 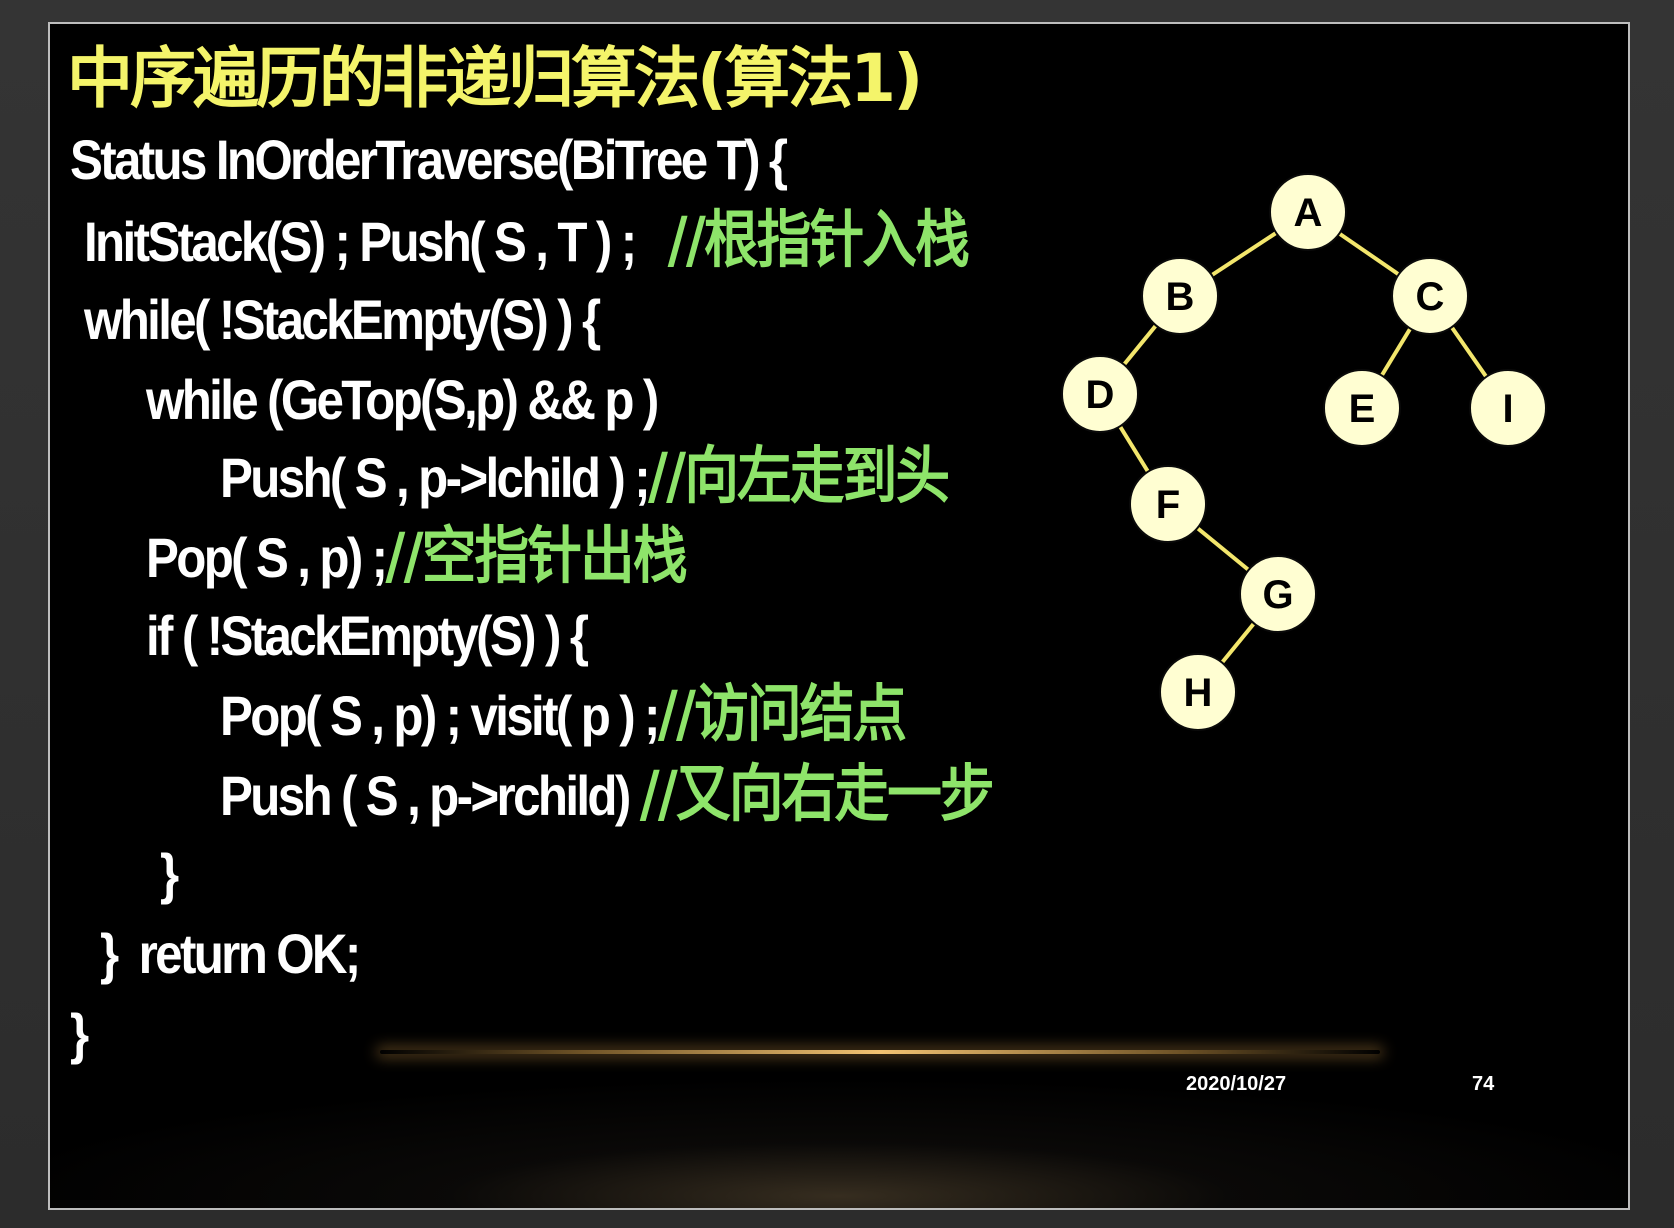 I want to click on tree-node-label: I, so click(x=1507, y=409).